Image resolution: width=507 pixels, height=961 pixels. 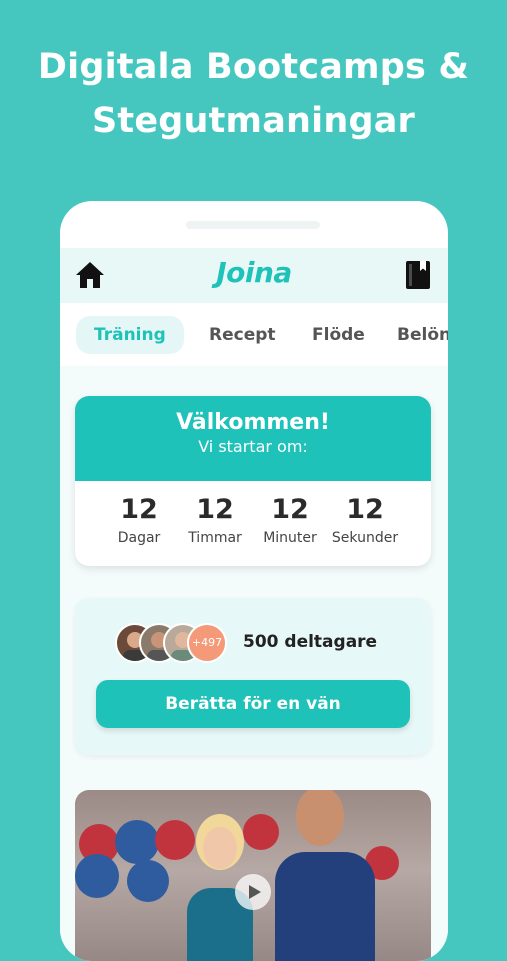 I want to click on tab-traning: Träning, so click(x=130, y=335).